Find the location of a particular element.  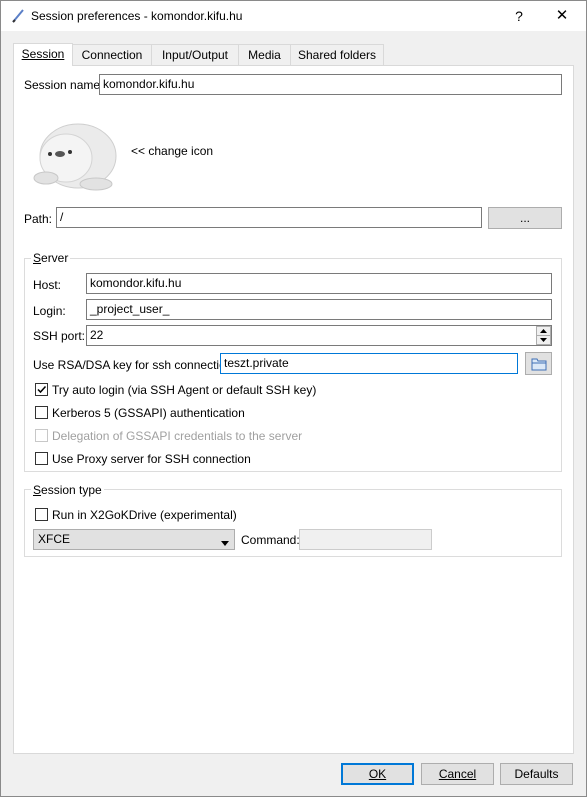

login-input: _project_user_ is located at coordinates (319, 309).